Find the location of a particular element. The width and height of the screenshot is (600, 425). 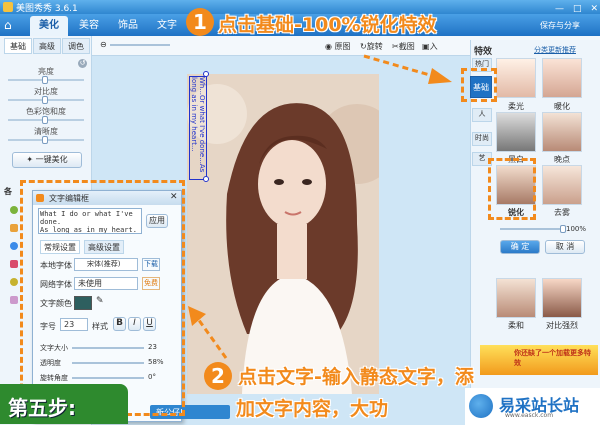

effect-thumb-soft is located at coordinates (516, 298).